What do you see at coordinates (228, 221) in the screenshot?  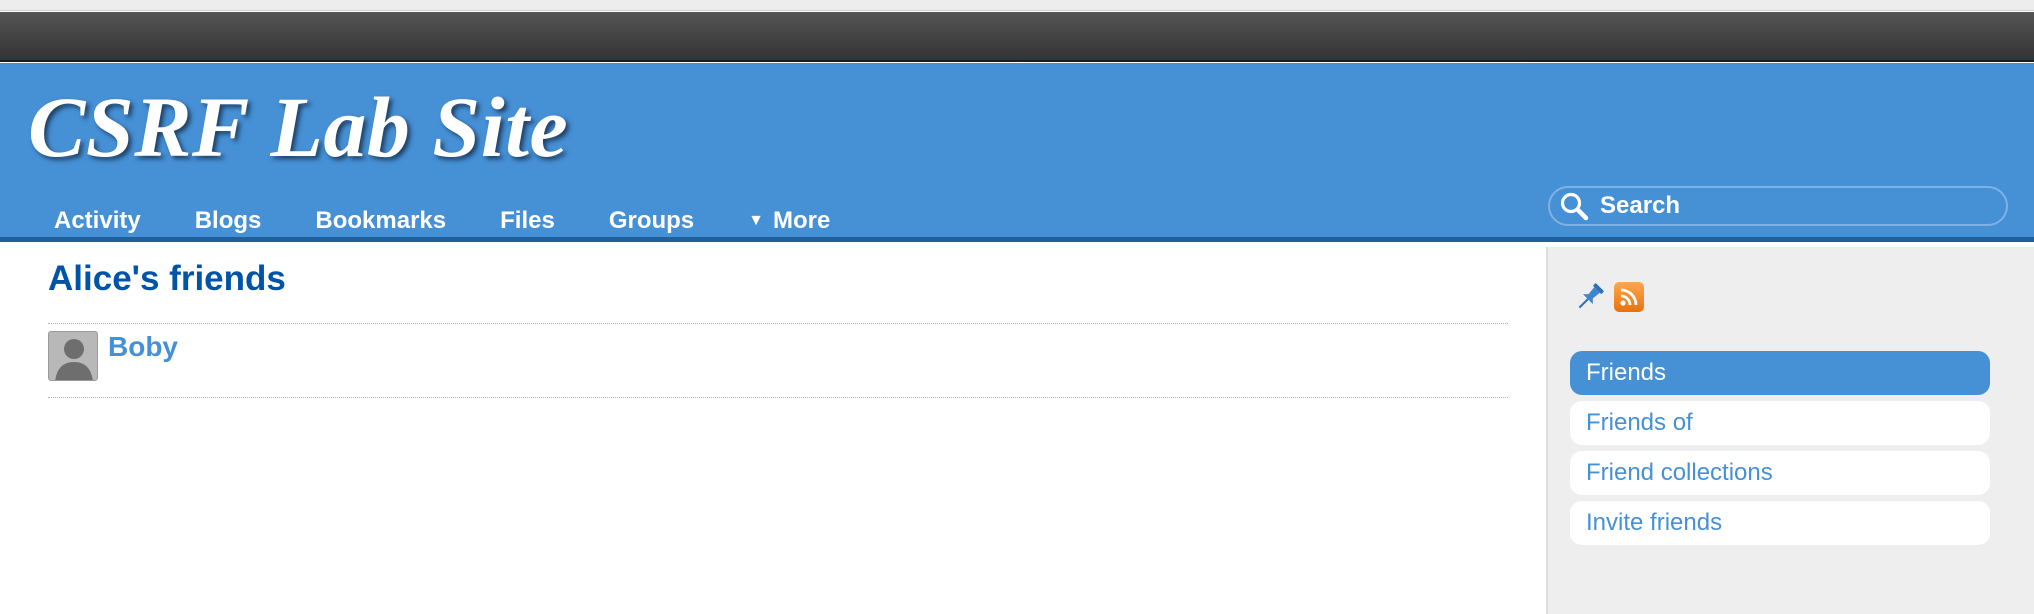 I see `nav-item-blogs: Blogs` at bounding box center [228, 221].